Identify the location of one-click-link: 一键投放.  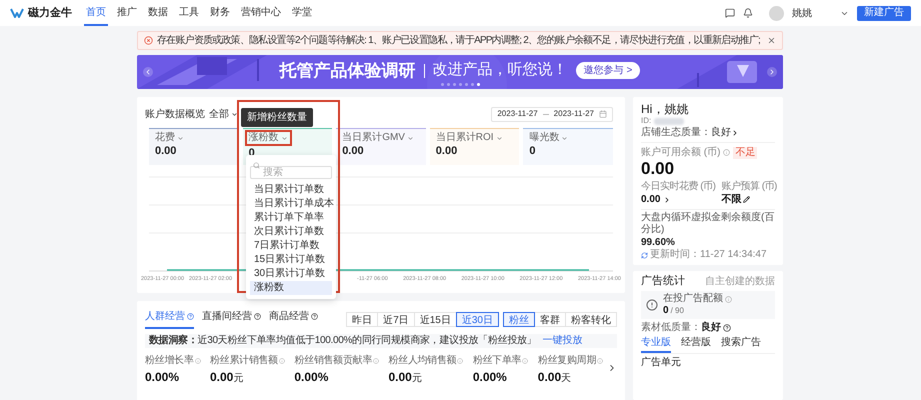
(562, 341).